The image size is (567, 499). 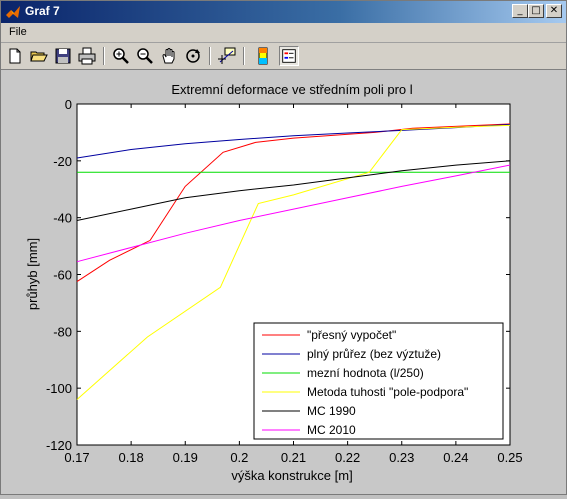 What do you see at coordinates (68, 104) in the screenshot?
I see `y-tick-label: 0` at bounding box center [68, 104].